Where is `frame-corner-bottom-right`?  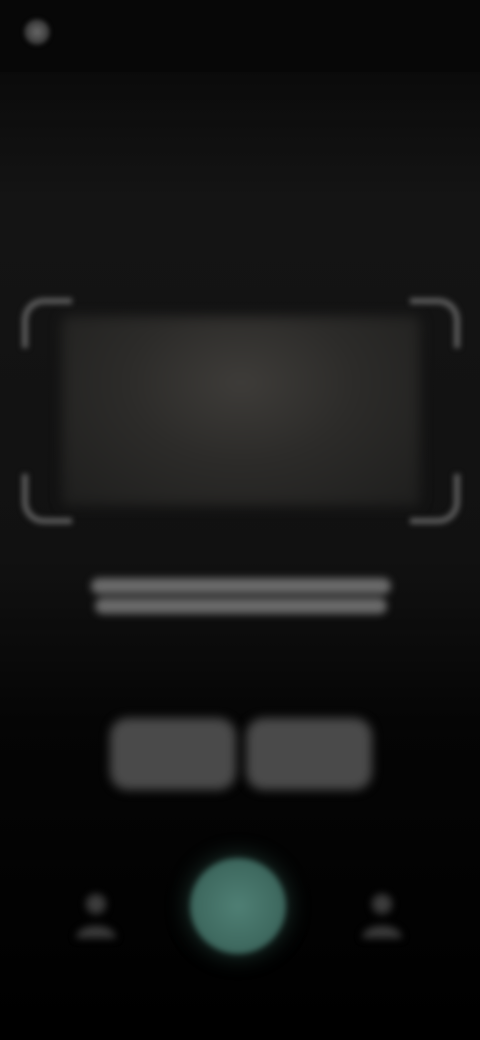
frame-corner-bottom-right is located at coordinates (435, 499).